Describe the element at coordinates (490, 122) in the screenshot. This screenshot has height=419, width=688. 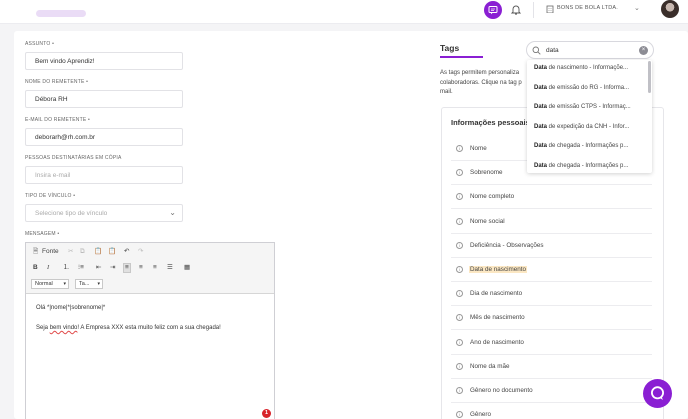
I see `personal-info-title: Informações pessoais` at that location.